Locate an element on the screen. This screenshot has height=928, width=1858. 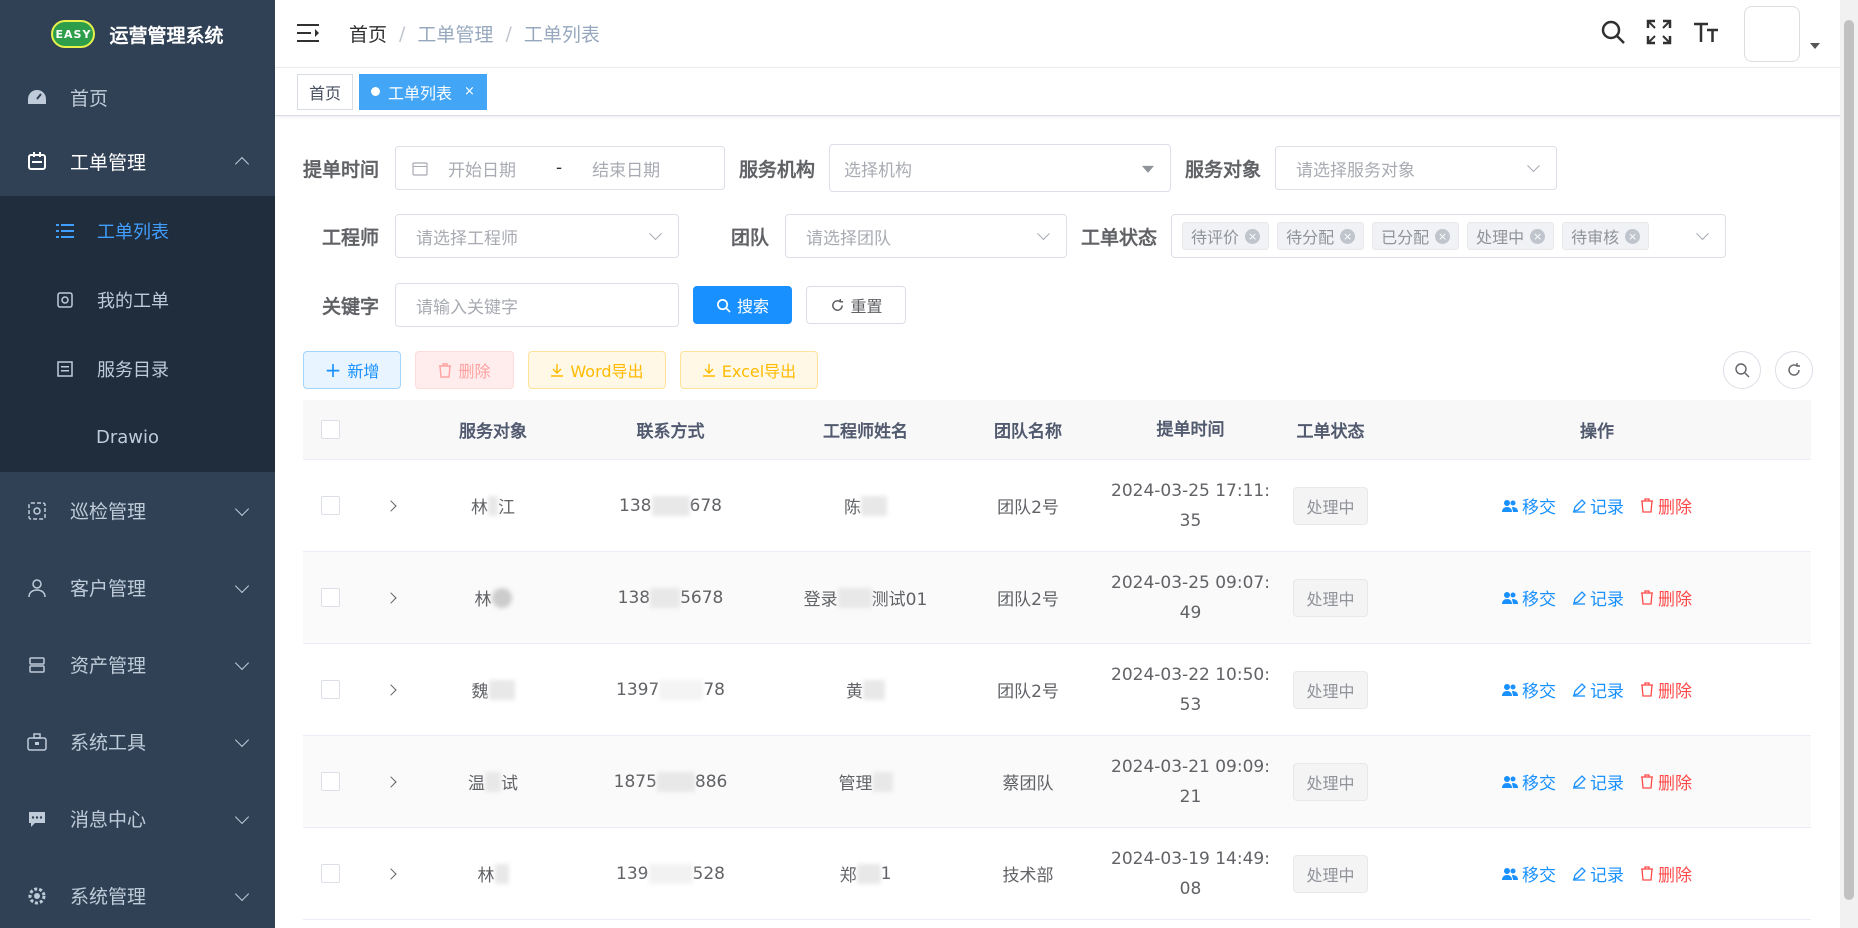
breadcrumb-home: 首页 is located at coordinates (368, 33).